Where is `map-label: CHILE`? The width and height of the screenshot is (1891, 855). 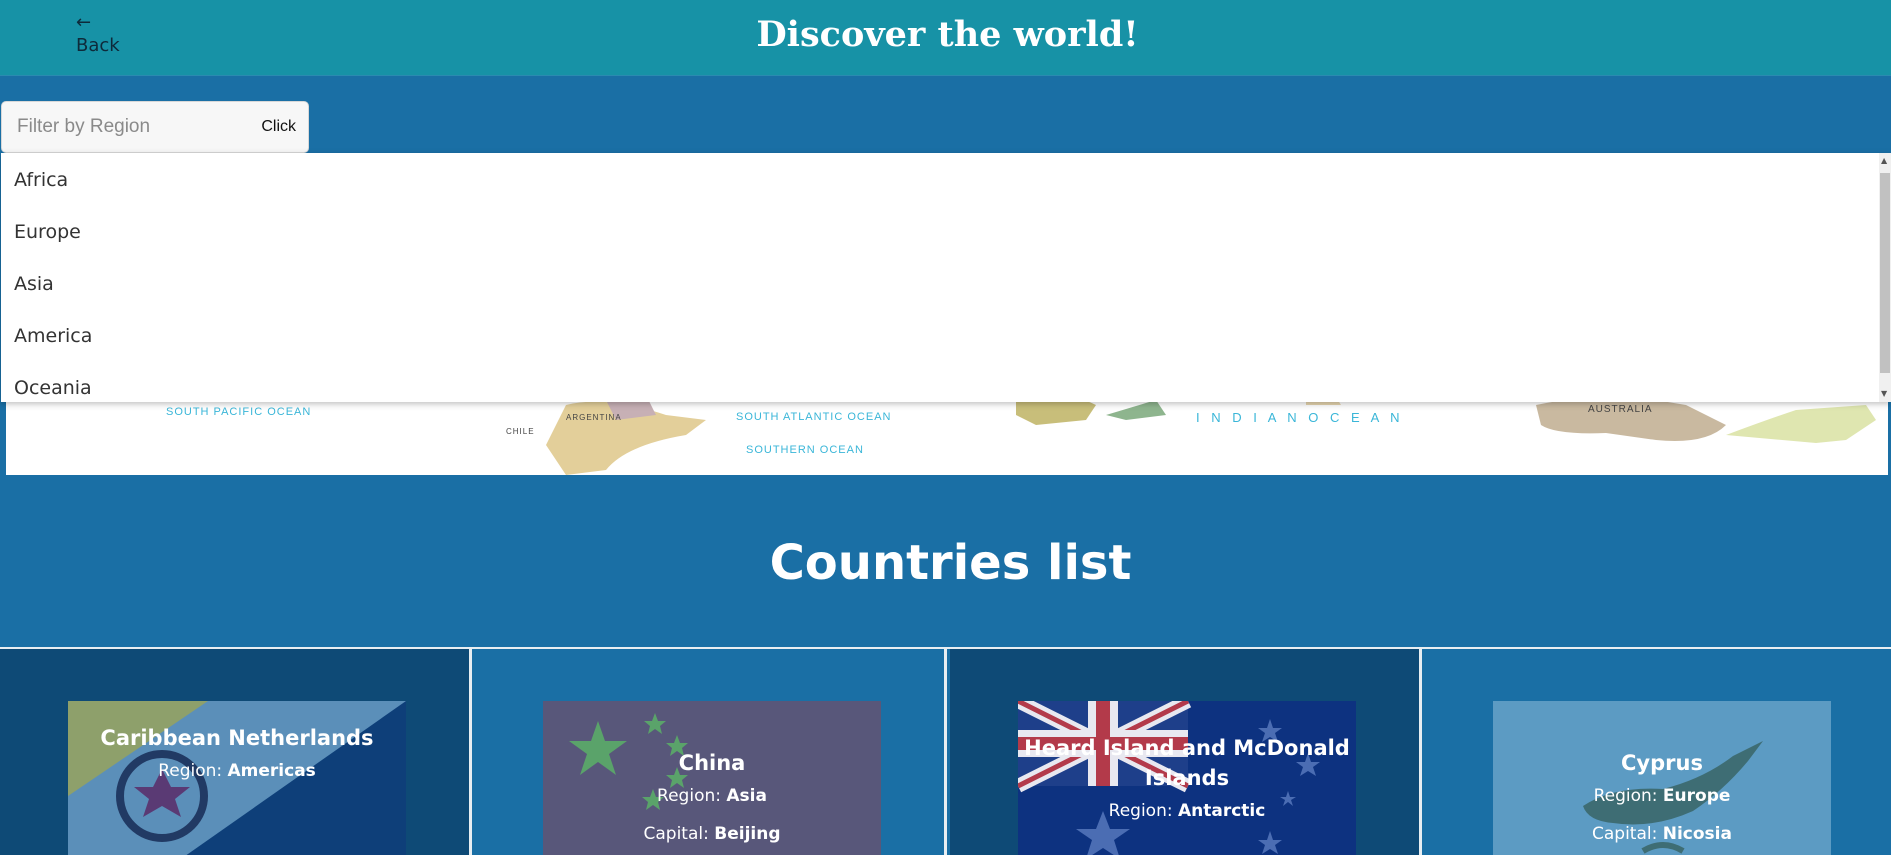 map-label: CHILE is located at coordinates (520, 431).